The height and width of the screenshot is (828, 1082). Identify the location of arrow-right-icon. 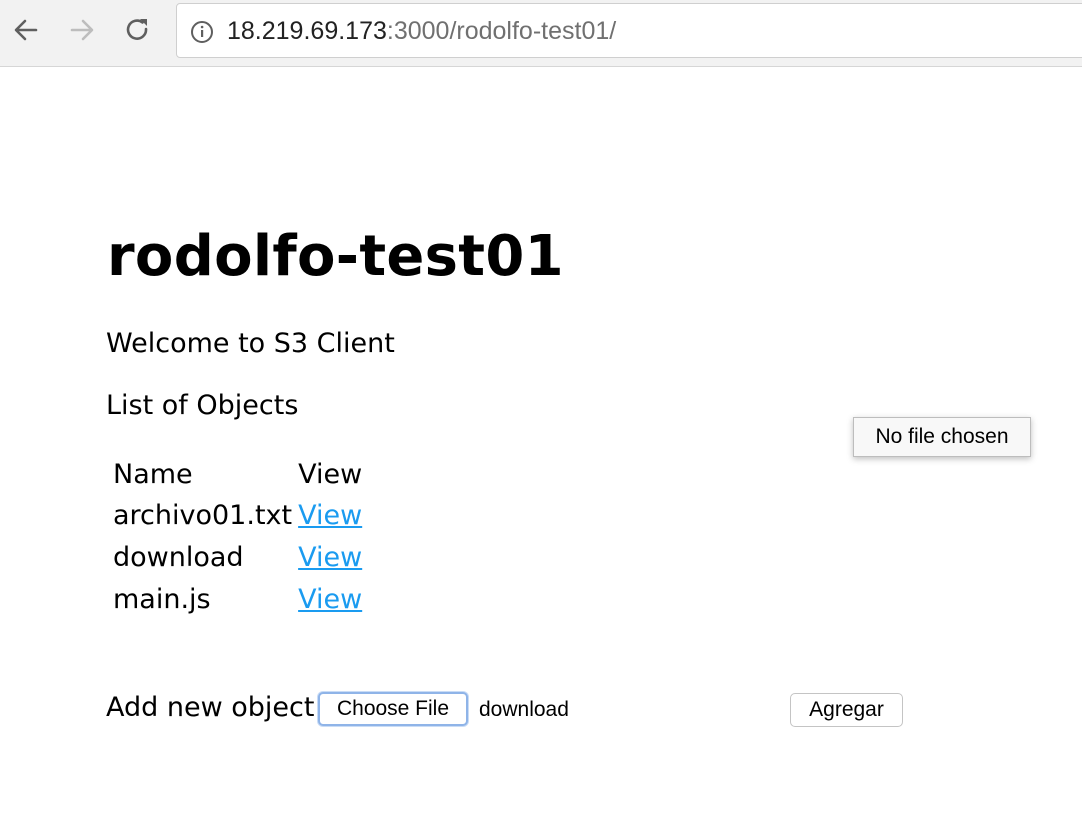
(82, 30).